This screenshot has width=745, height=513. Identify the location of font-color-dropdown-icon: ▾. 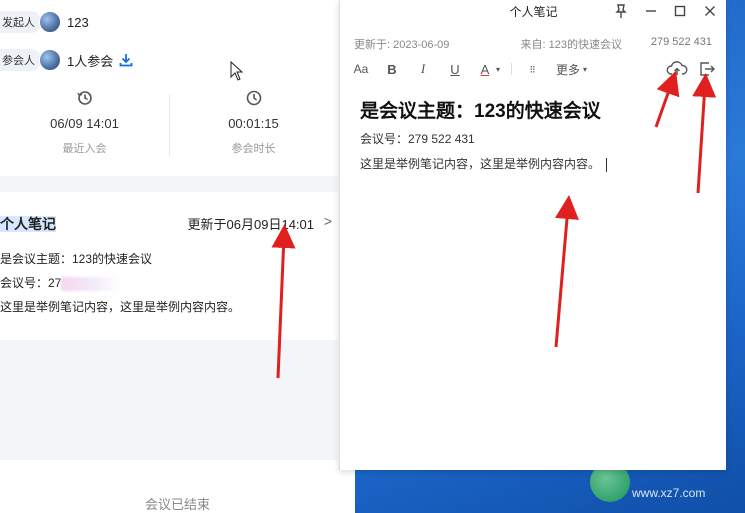
(498, 69).